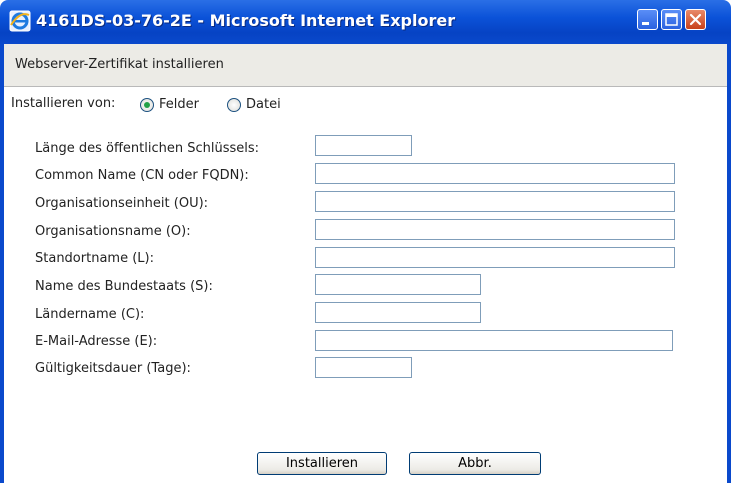 The height and width of the screenshot is (483, 731). Describe the element at coordinates (647, 19) in the screenshot. I see `minimize-button` at that location.